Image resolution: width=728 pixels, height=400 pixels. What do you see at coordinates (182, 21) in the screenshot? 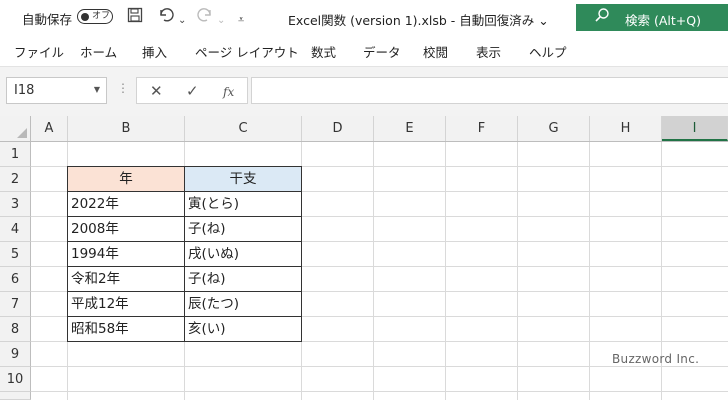
I see `undo-dropdown-icon: ⌄` at bounding box center [182, 21].